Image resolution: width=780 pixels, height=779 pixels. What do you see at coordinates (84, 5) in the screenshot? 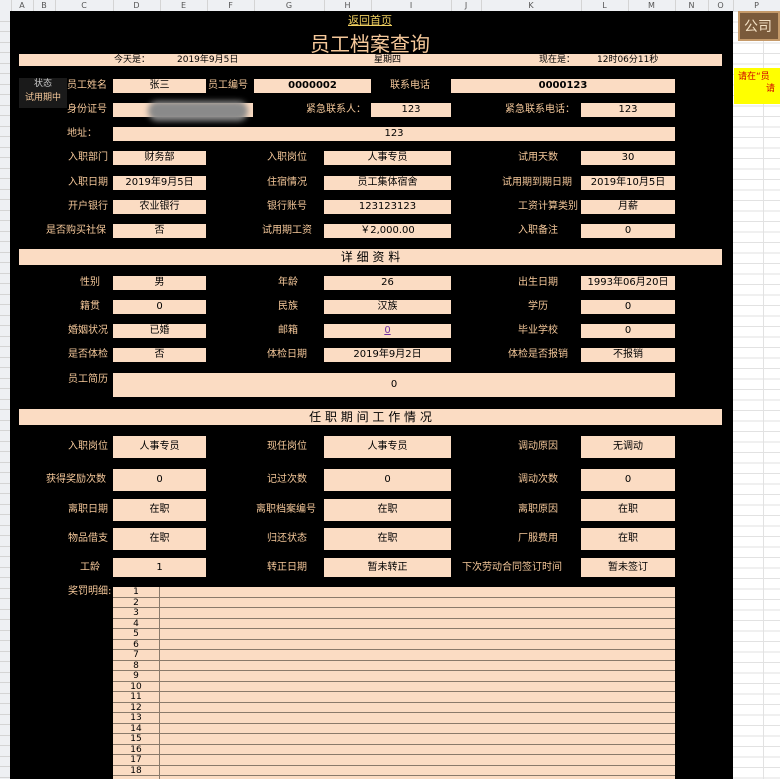
I see `col-c: C` at bounding box center [84, 5].